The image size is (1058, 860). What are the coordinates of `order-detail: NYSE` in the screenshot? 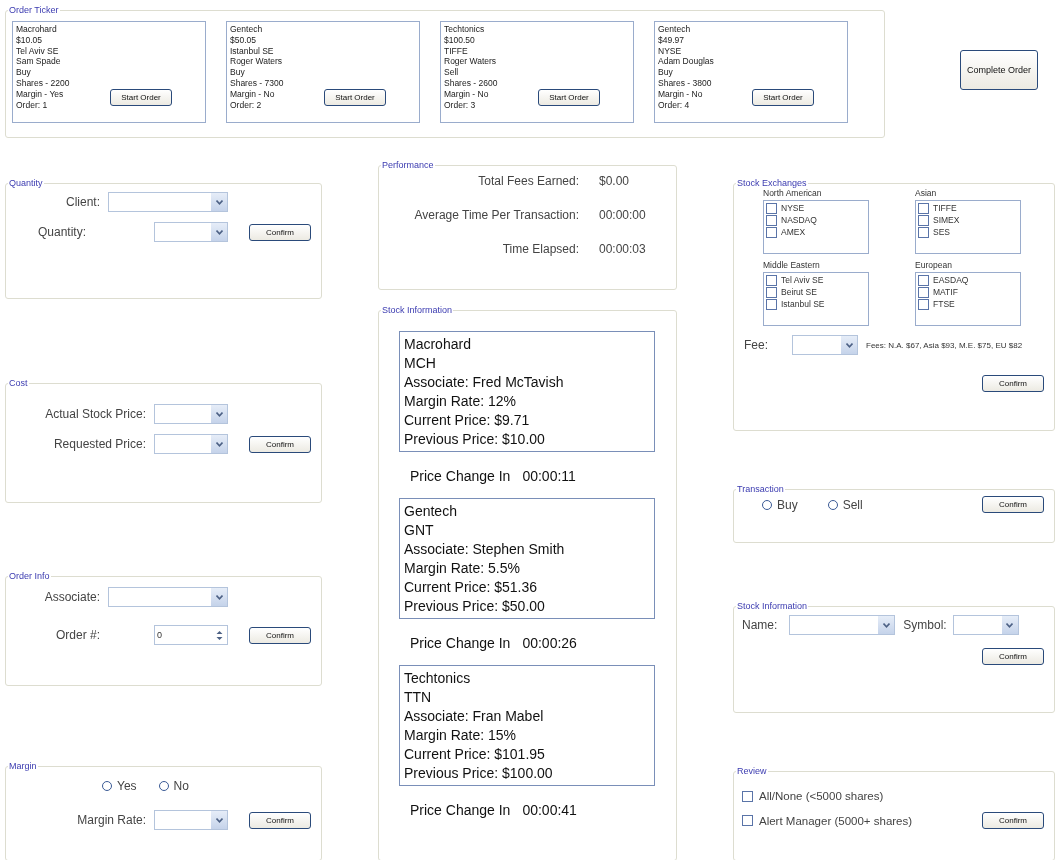 It's located at (670, 51).